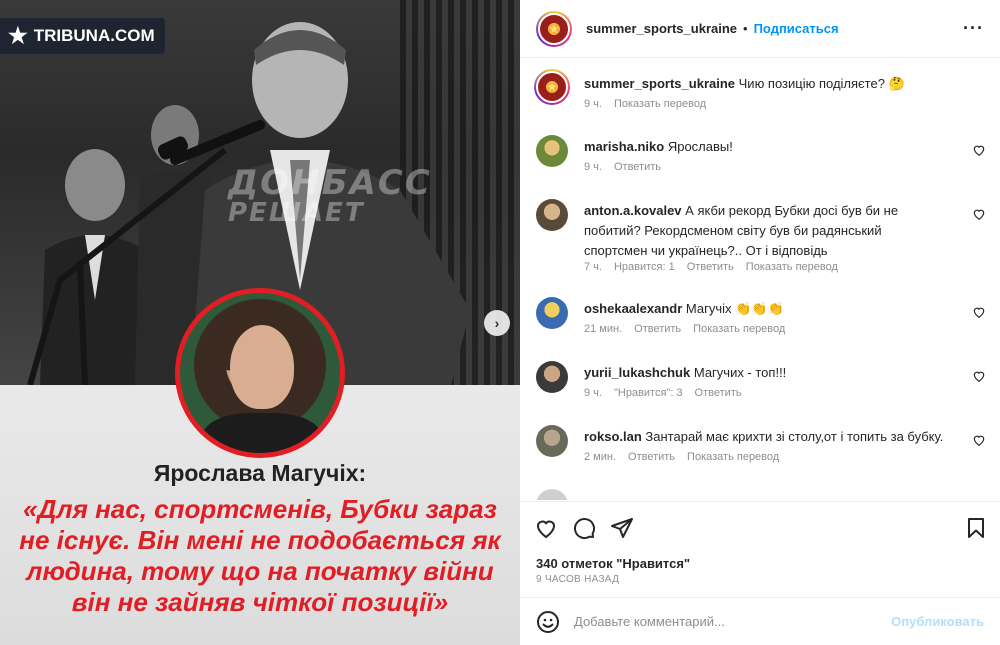  I want to click on comment-meta: 9 ч. "Нравится": 3 Ответить, so click(663, 393).